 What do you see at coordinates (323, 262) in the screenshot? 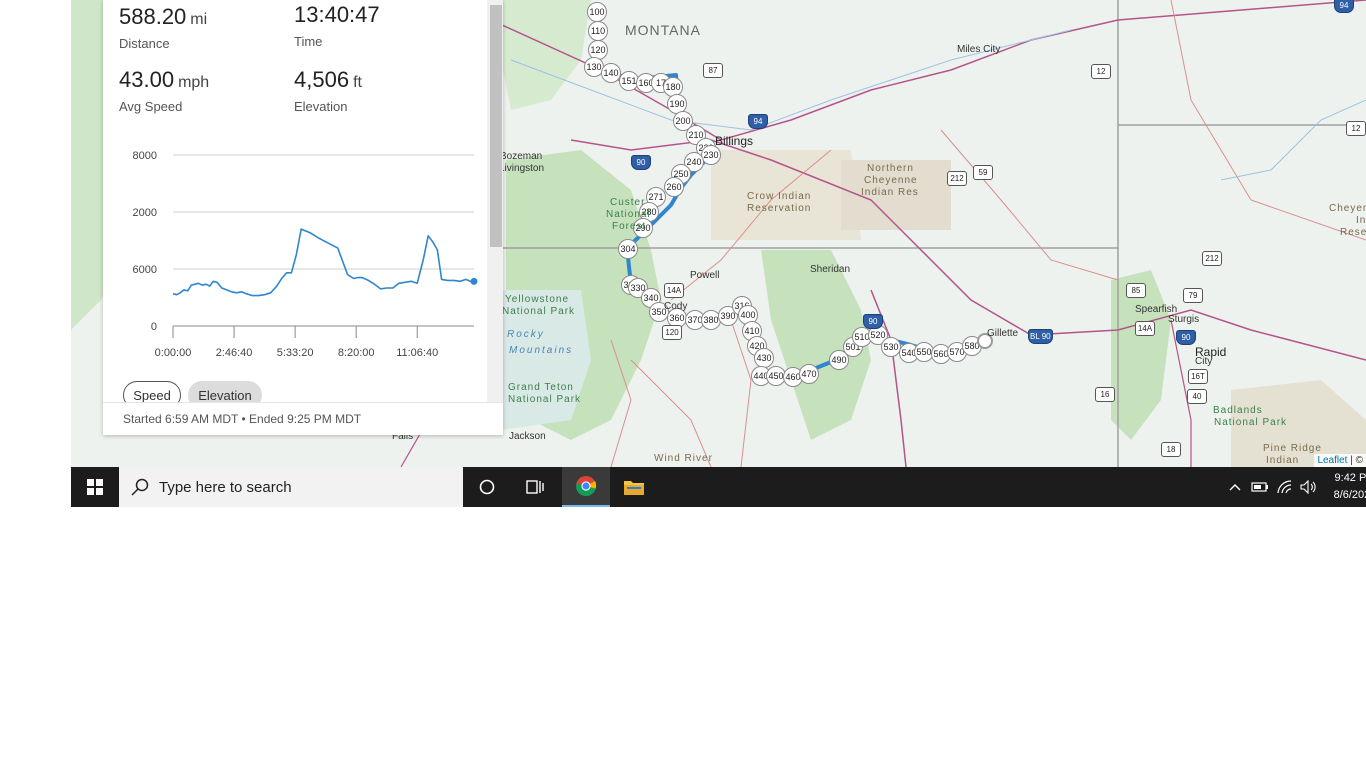
I see `elevation-series-line` at bounding box center [323, 262].